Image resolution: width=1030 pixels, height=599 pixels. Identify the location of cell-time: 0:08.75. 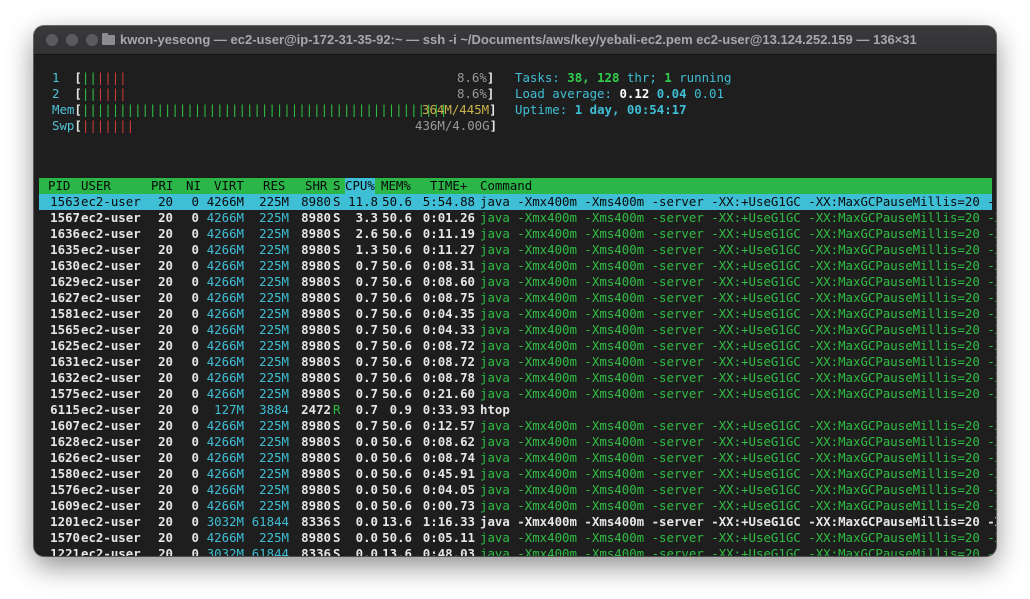
(448, 297).